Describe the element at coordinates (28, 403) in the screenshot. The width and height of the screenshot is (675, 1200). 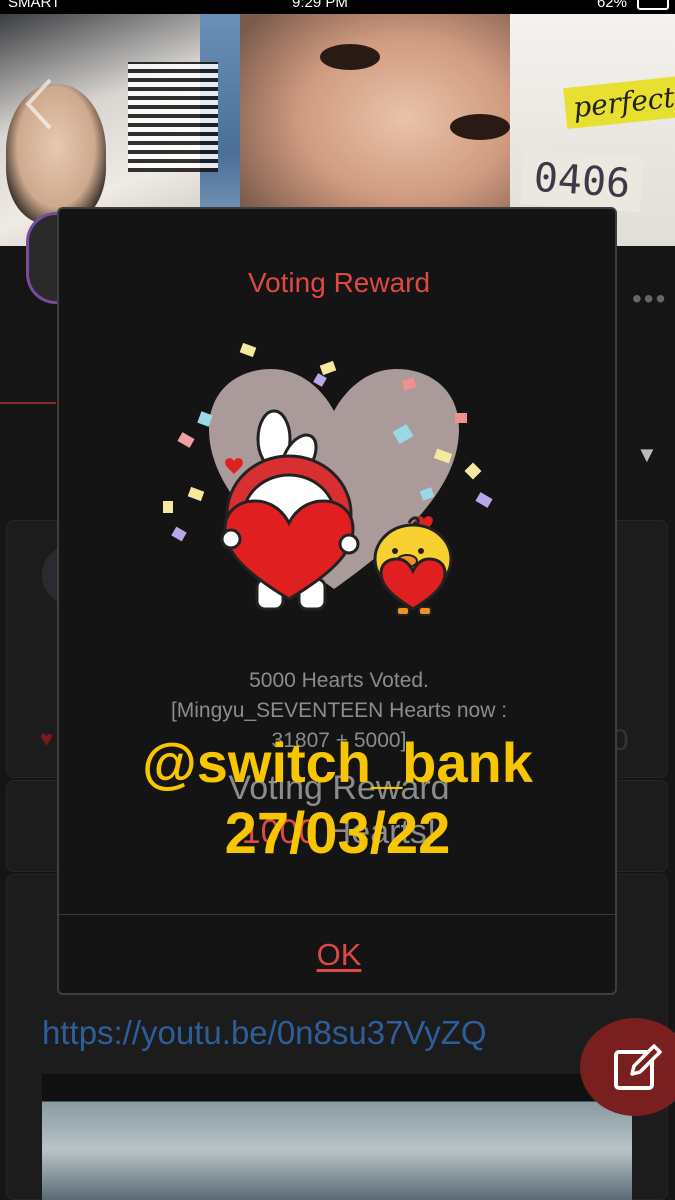
I see `active-tab-indicator` at that location.